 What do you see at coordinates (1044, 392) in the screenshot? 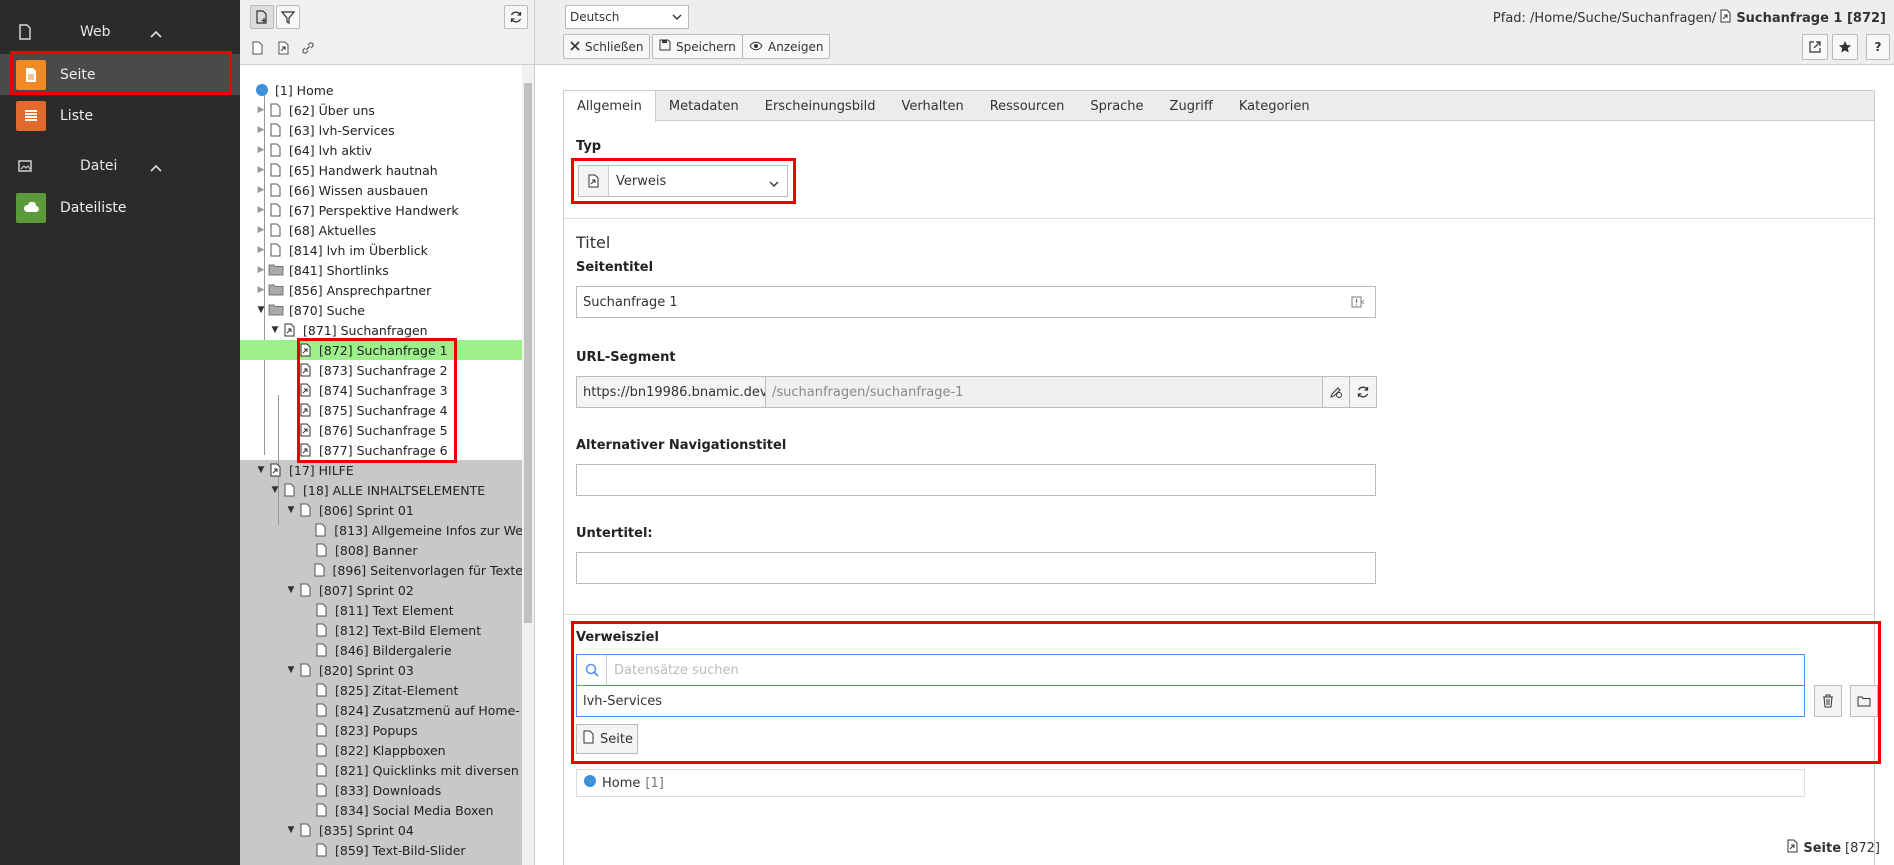
I see `url-slug-input: /suchanfragen/suchanfrage-1` at bounding box center [1044, 392].